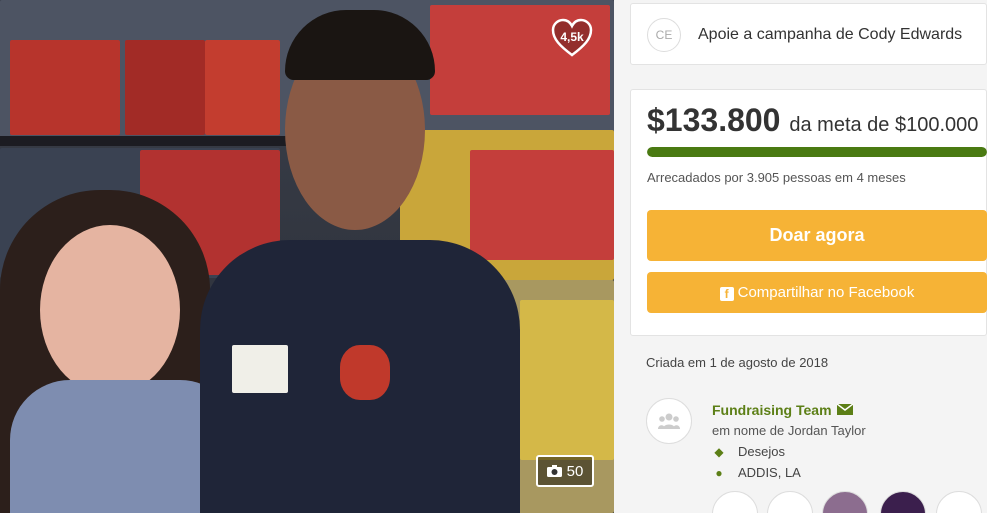  I want to click on location-text: ADDIS, LA, so click(769, 472).